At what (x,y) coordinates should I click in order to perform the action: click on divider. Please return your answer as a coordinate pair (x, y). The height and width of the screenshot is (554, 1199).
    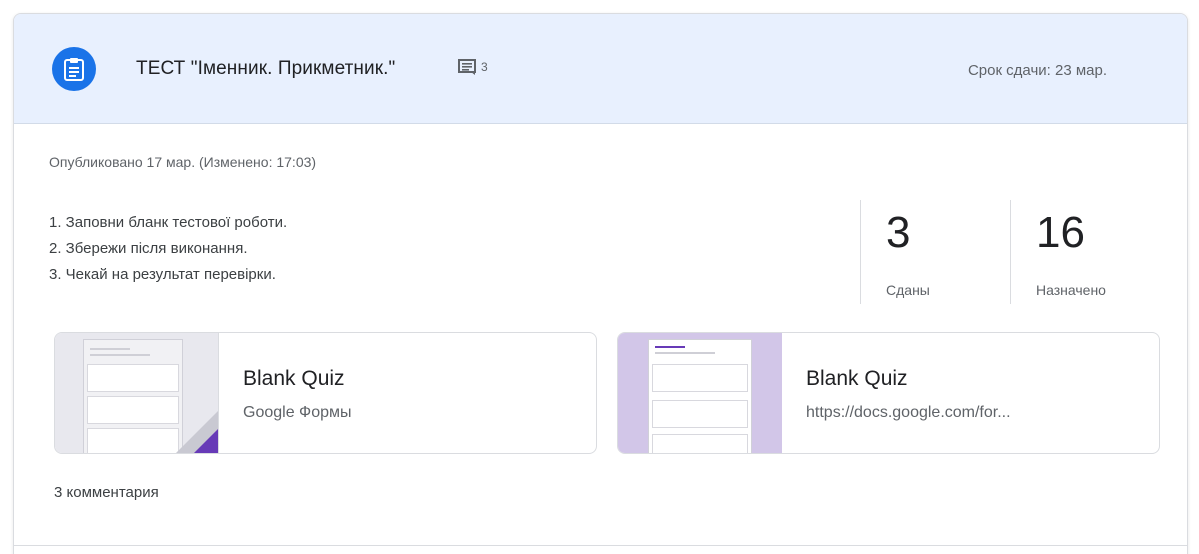
    Looking at the image, I should click on (600, 545).